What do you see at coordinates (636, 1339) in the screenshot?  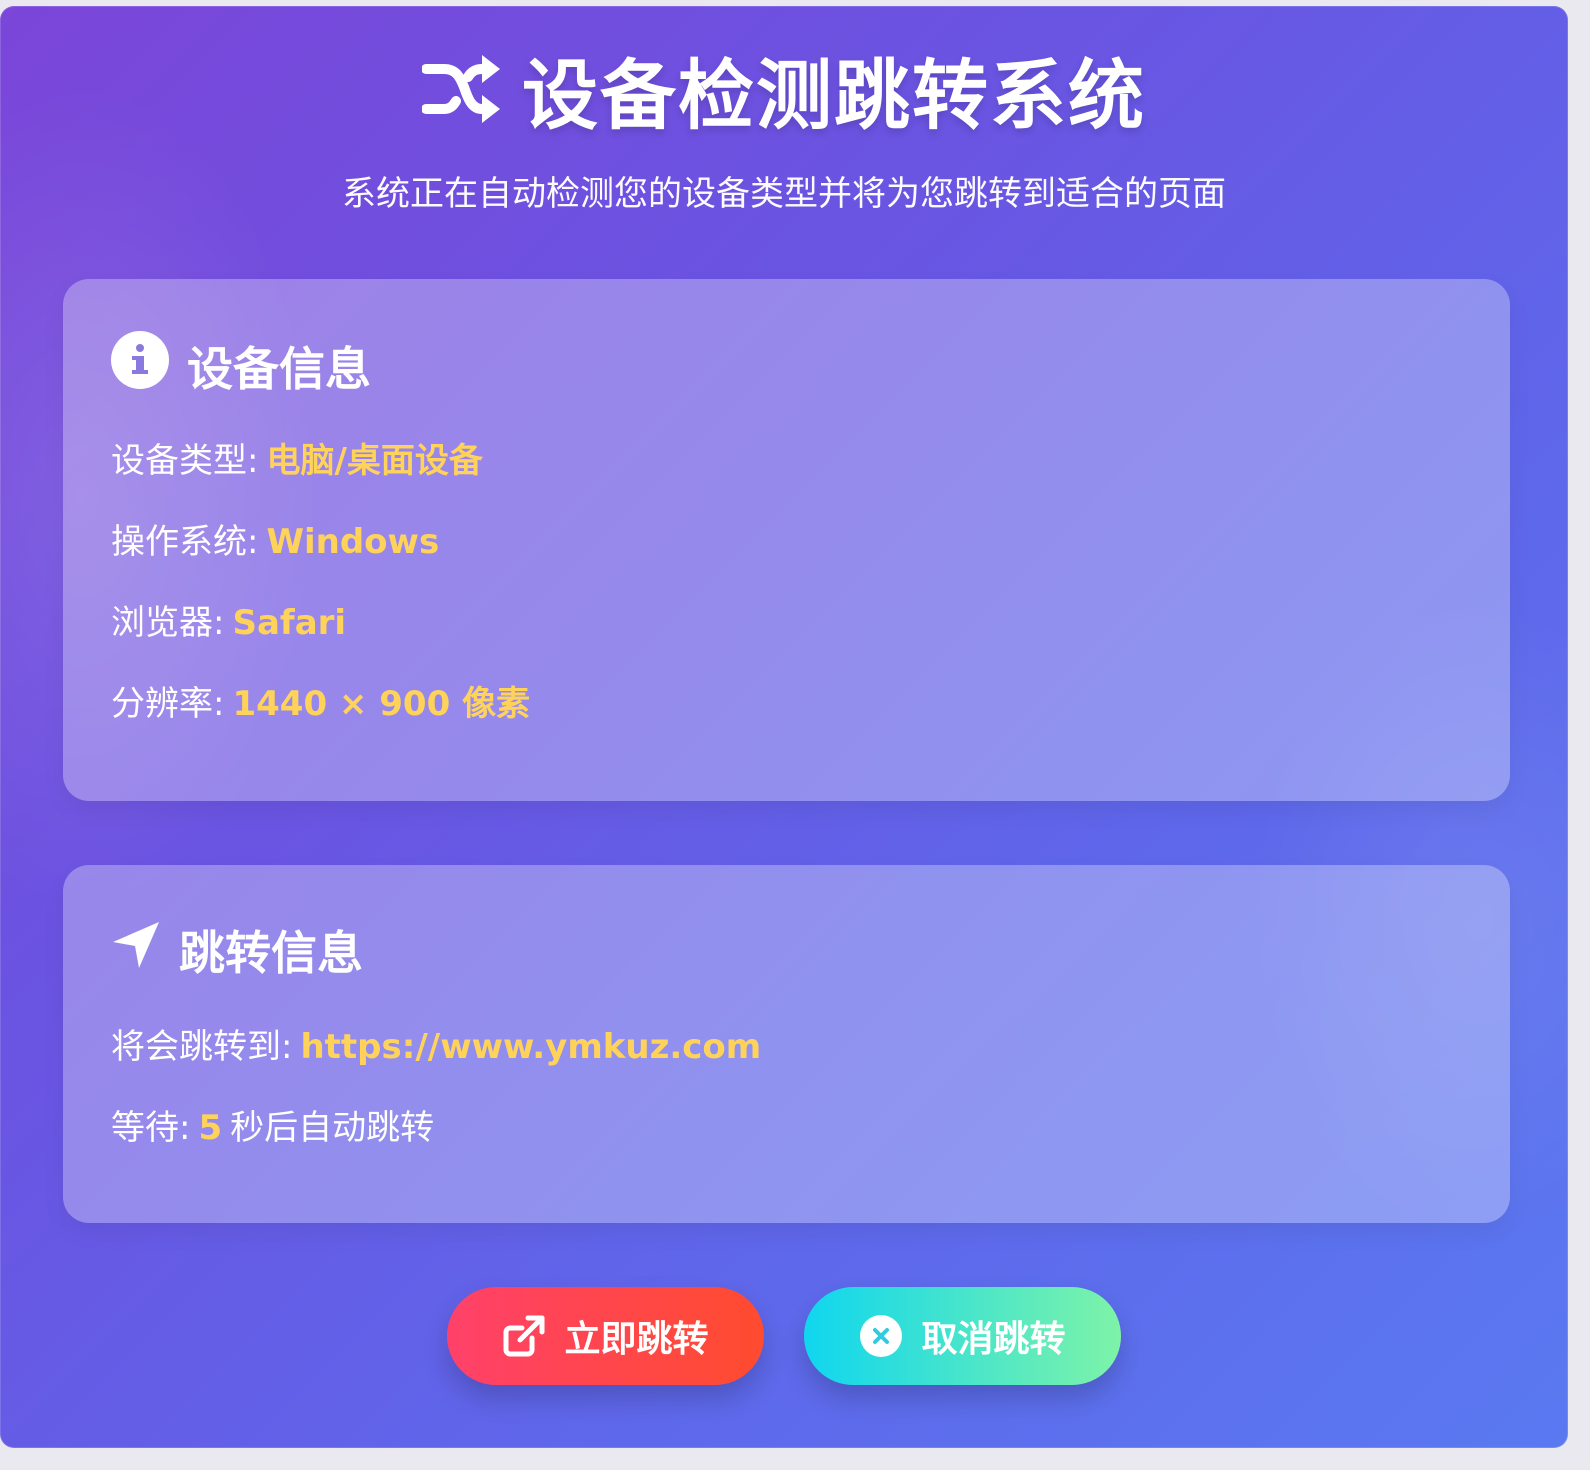 I see `redirect-now-label: 立即跳转` at bounding box center [636, 1339].